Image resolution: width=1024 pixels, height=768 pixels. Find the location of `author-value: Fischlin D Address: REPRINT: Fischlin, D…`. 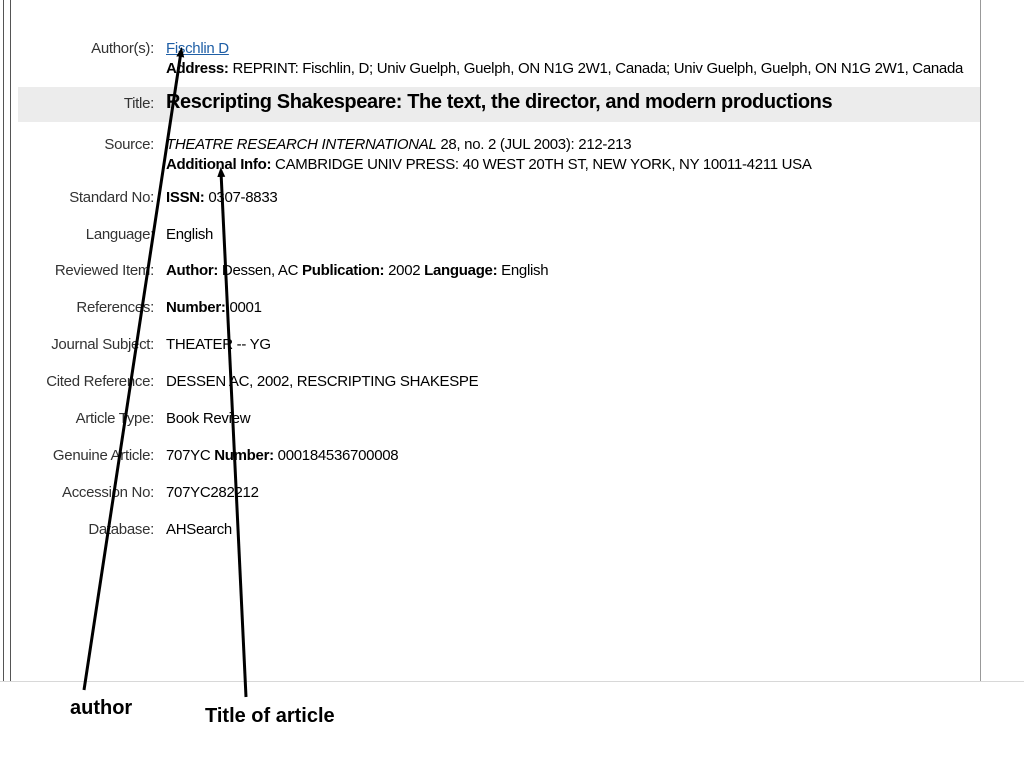

author-value: Fischlin D Address: REPRINT: Fischlin, D… is located at coordinates (569, 59).